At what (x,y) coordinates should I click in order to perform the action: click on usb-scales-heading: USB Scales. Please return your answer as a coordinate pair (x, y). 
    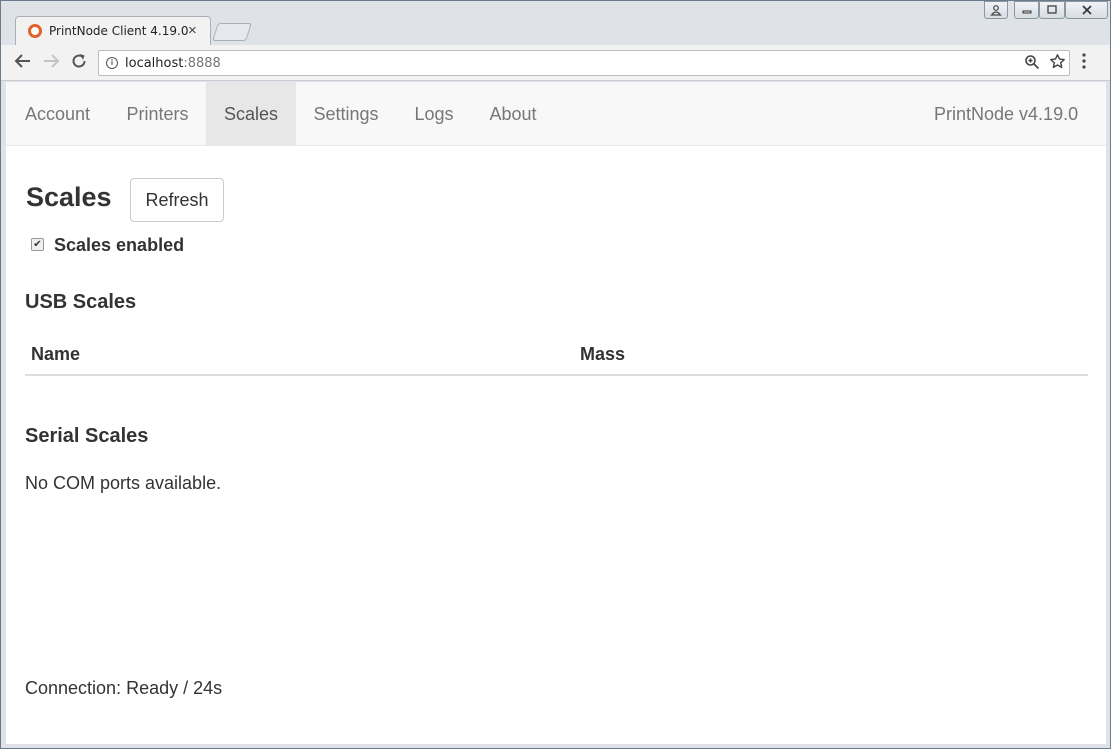
    Looking at the image, I should click on (81, 302).